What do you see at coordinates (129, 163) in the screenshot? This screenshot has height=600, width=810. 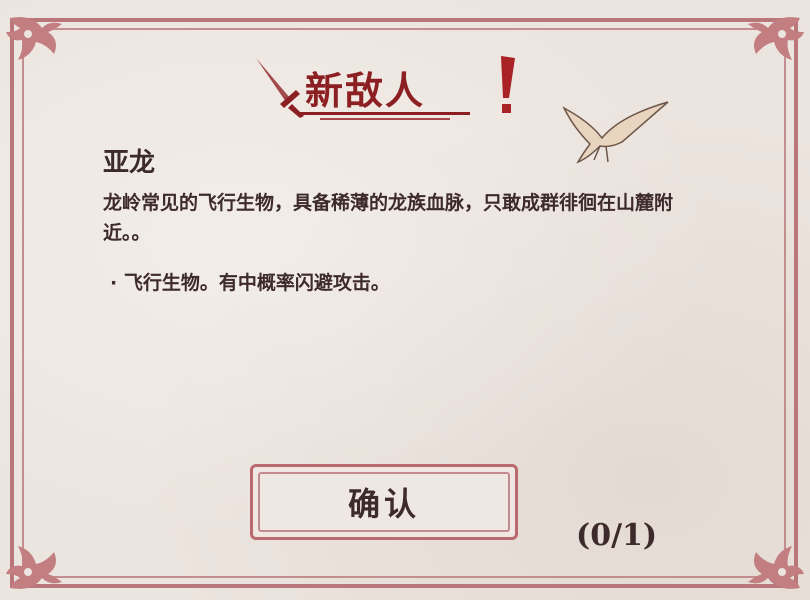 I see `enemy-name: 亚龙` at bounding box center [129, 163].